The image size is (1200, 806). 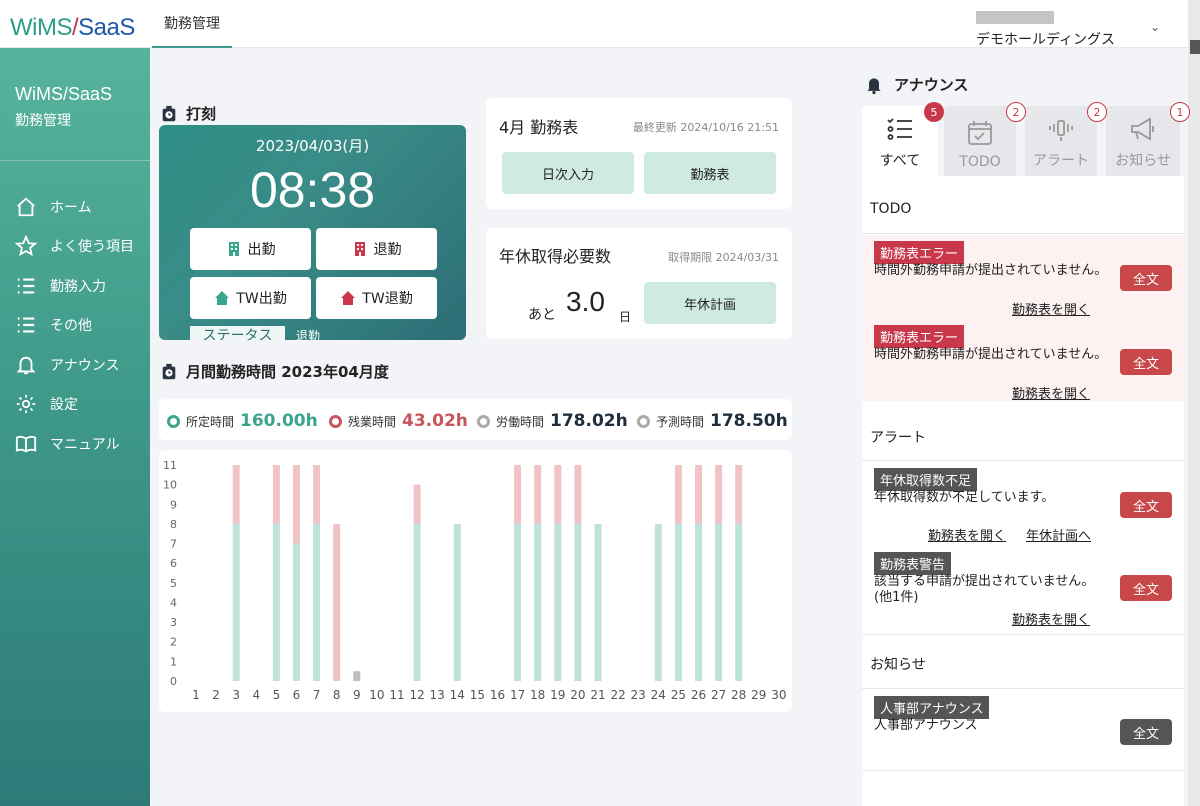 I want to click on alert-item: 年休取得数不足 年休取得数が不足しています。 全文 勤務表を開く 年休計画へ, so click(x=1023, y=506).